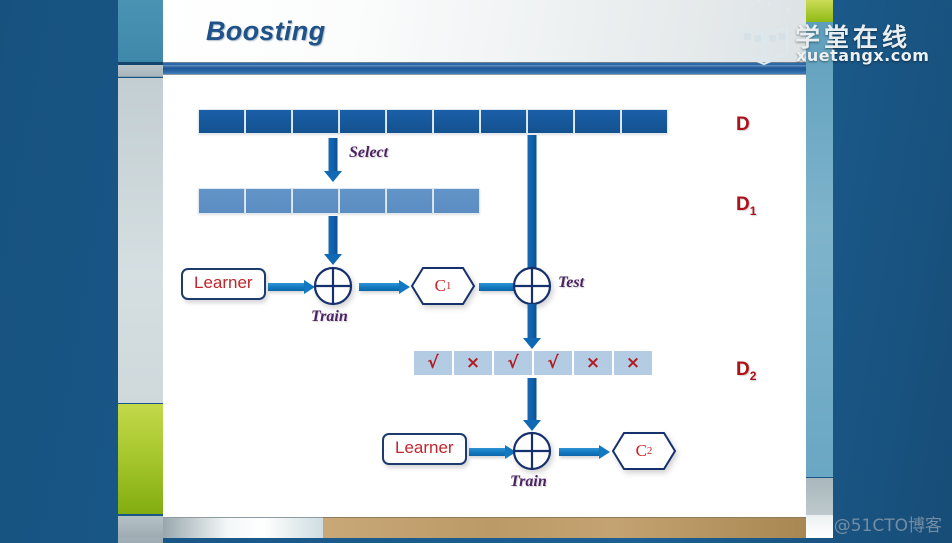 This screenshot has height=543, width=952. I want to click on decor-block-green-left, so click(140, 459).